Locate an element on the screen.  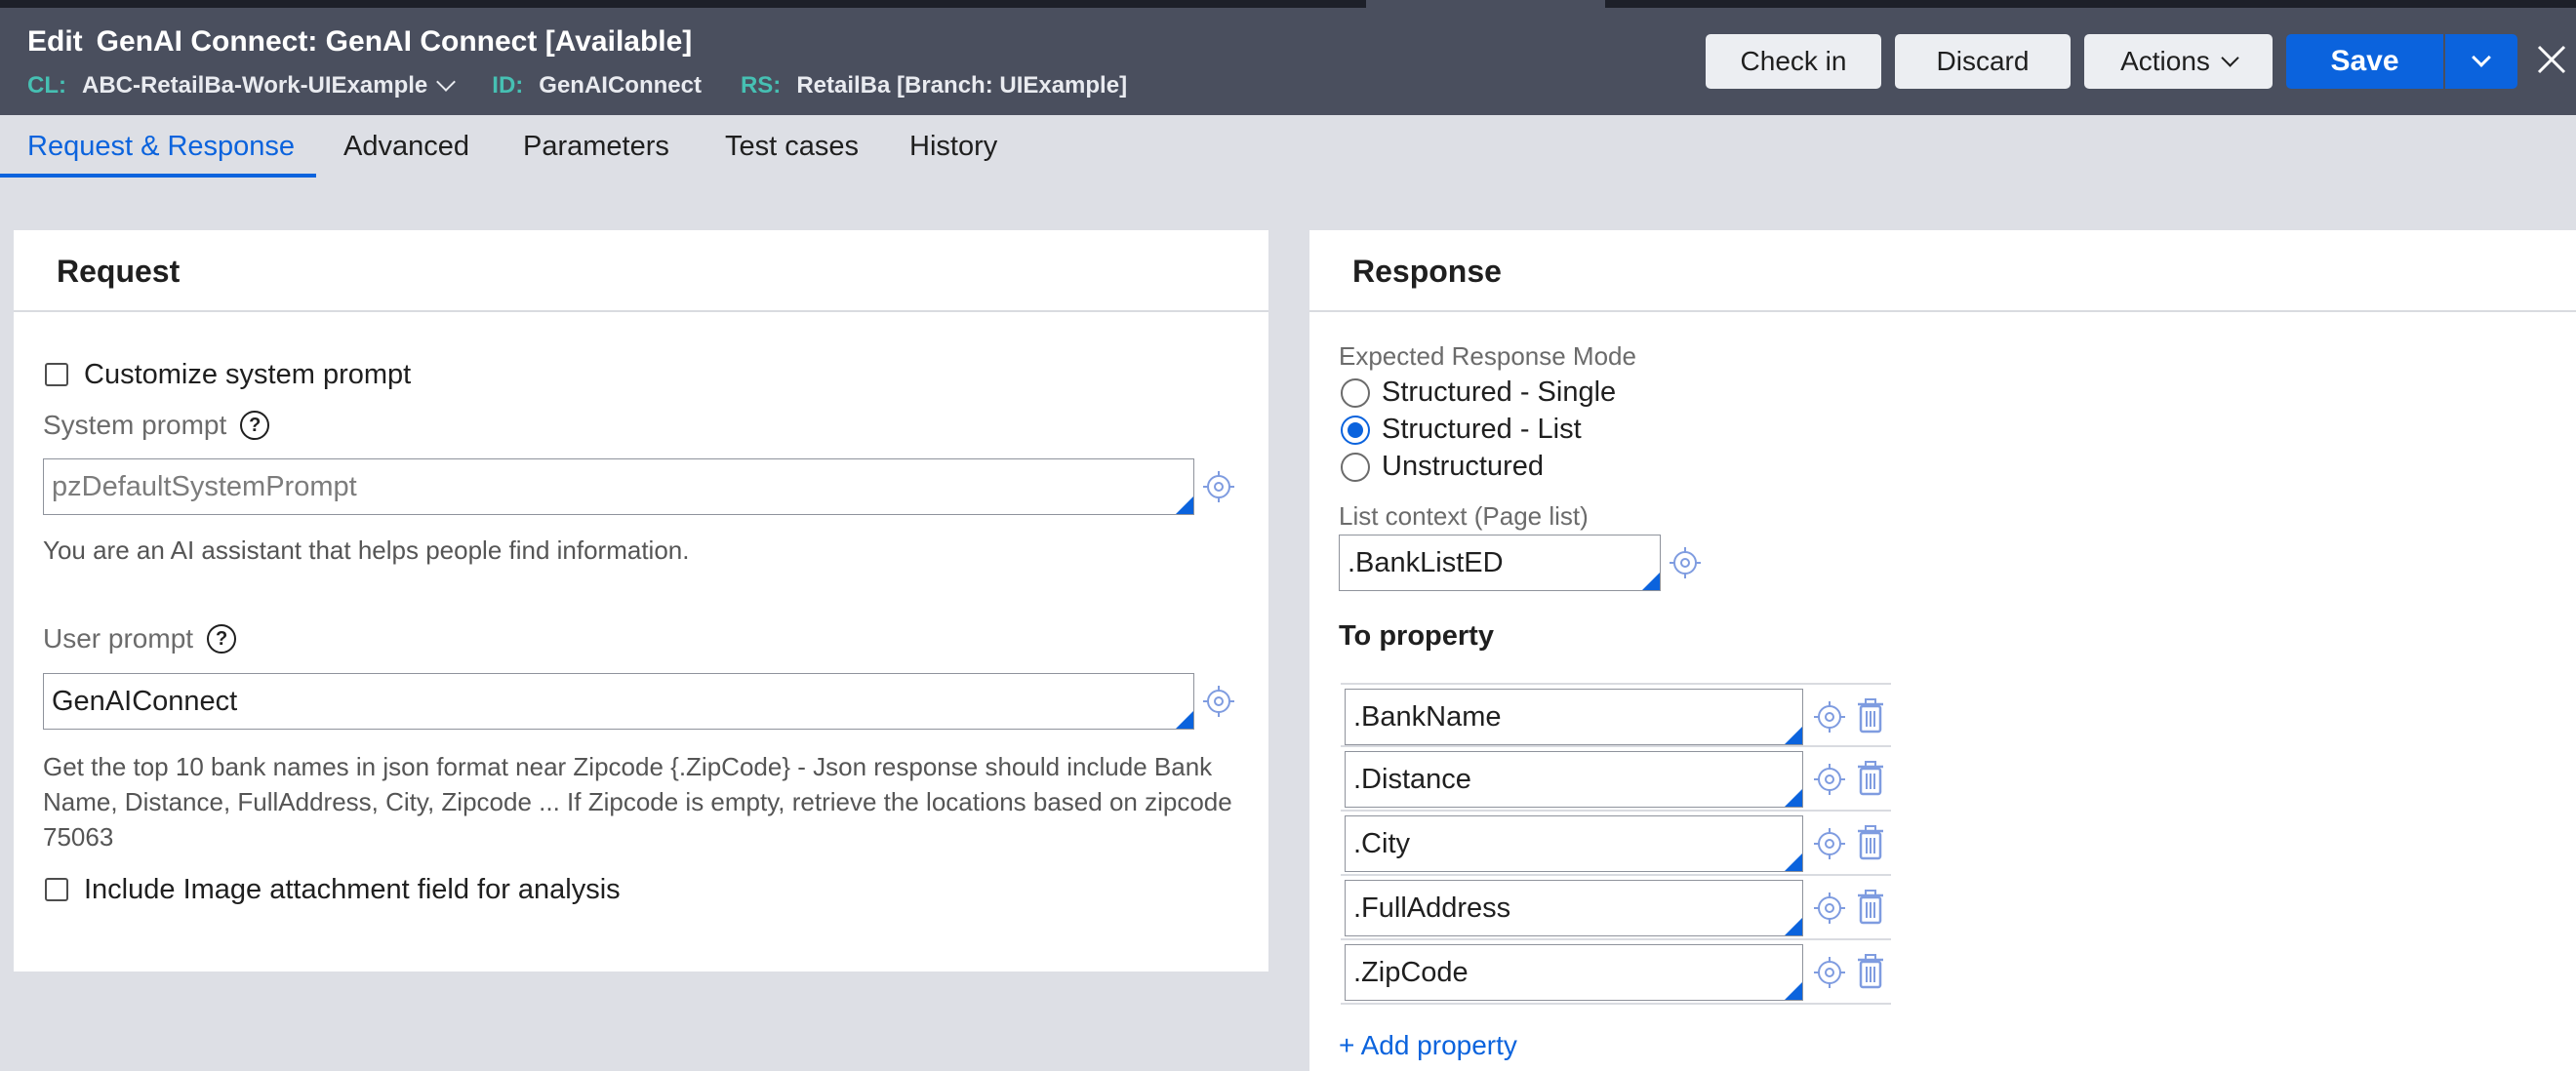
rule-title: GenAI Connect: GenAI Connect [Available] is located at coordinates (394, 41).